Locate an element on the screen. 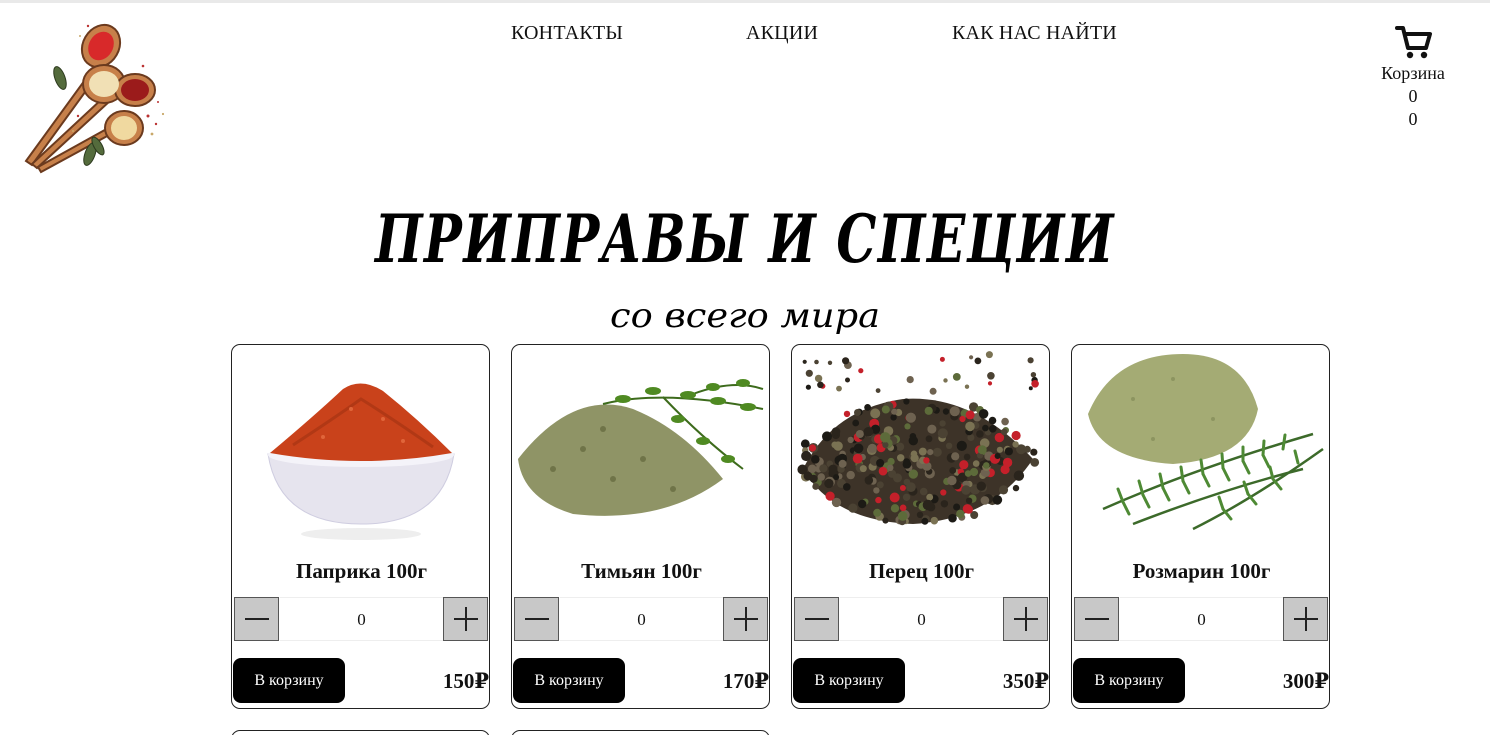 This screenshot has height=735, width=1490. cart-widget: Корзина 0 0 is located at coordinates (1413, 76).